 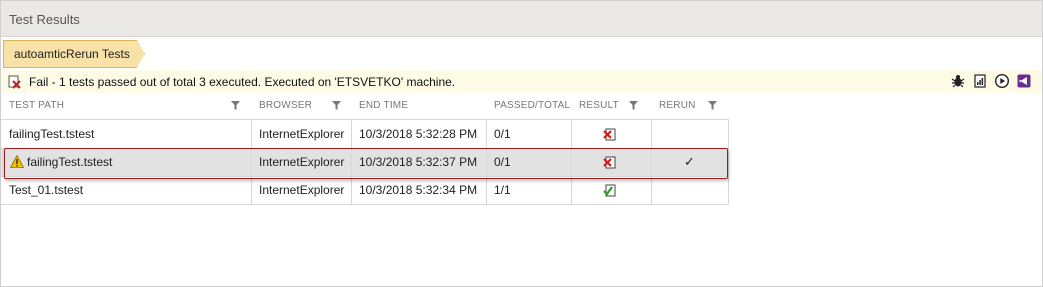 What do you see at coordinates (958, 81) in the screenshot?
I see `bug-icon` at bounding box center [958, 81].